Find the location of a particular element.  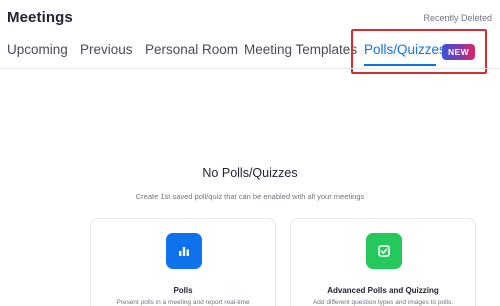

tab-upcoming: Upcoming is located at coordinates (37, 49).